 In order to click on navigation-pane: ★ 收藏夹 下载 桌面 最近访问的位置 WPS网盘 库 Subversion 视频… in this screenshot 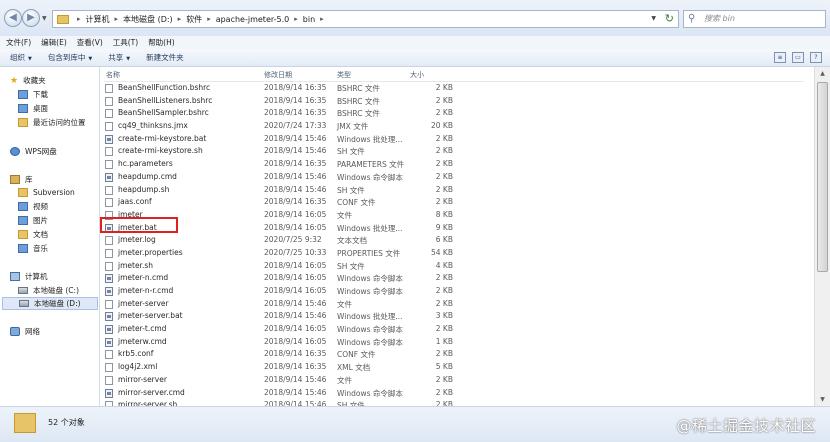, I will do `click(50, 236)`.